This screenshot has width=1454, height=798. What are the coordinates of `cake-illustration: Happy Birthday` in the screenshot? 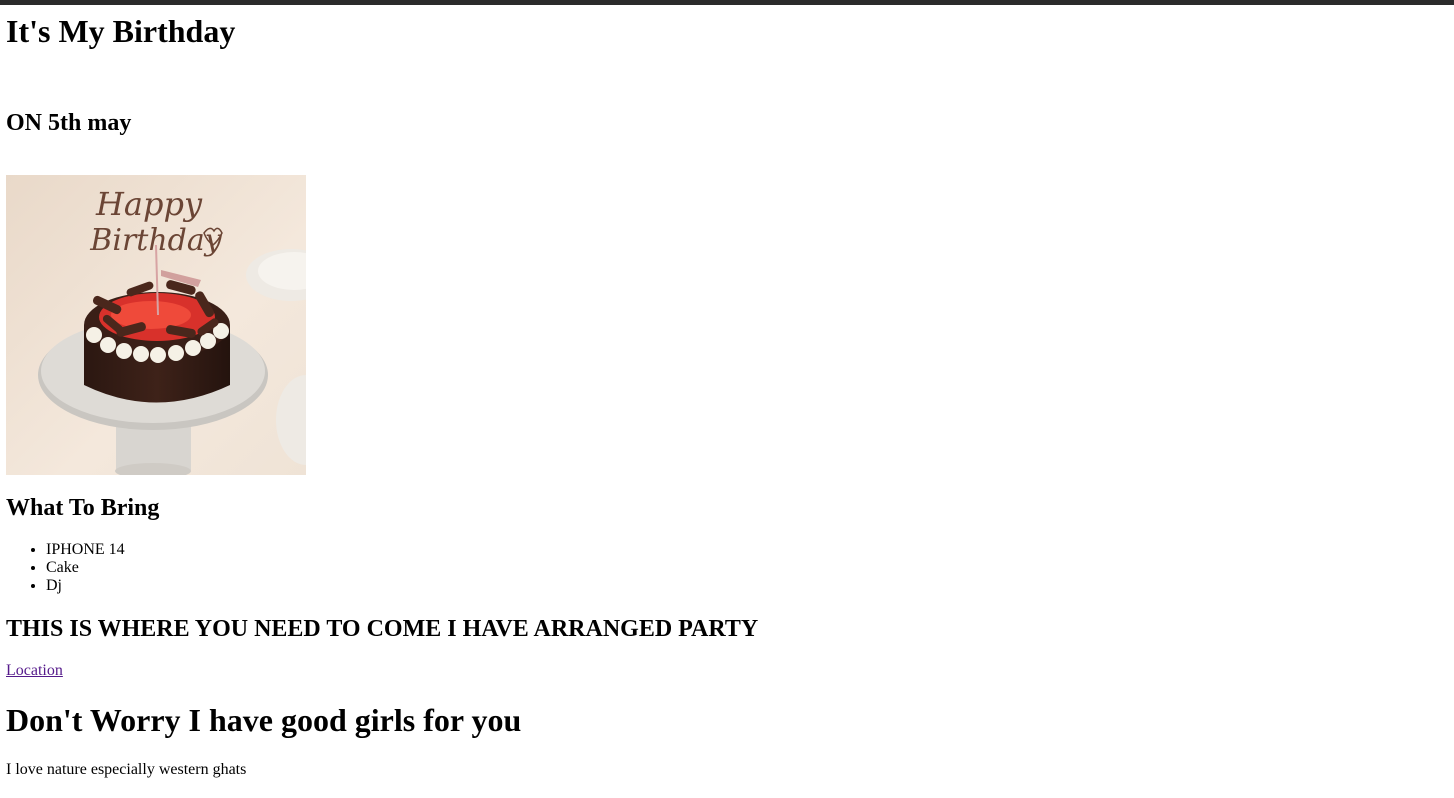 It's located at (156, 325).